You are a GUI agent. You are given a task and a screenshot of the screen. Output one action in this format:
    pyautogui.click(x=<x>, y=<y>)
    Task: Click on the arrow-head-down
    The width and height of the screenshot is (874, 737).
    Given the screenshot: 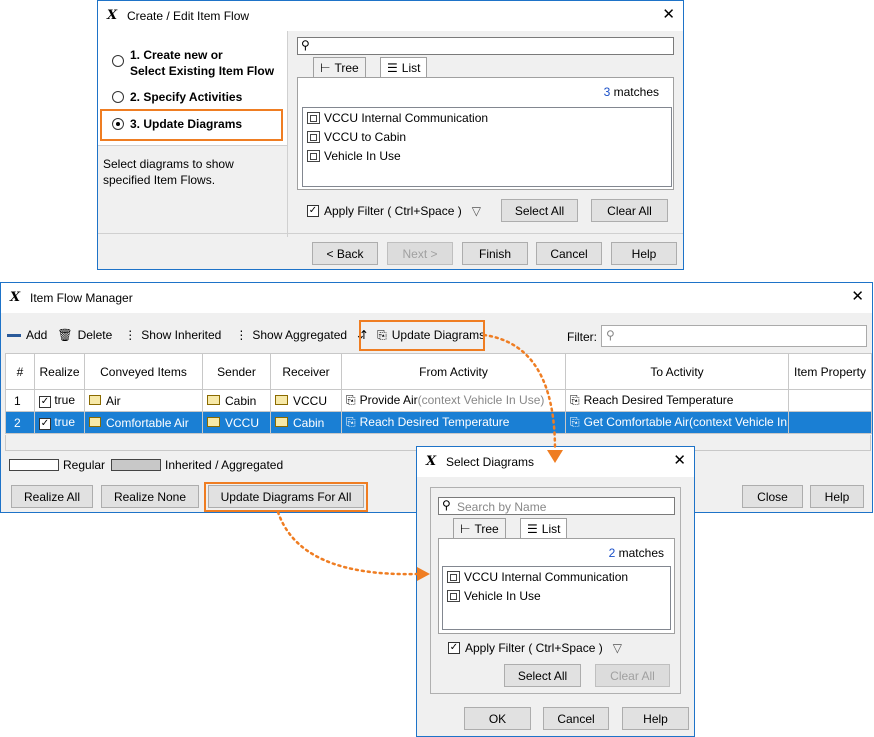 What is the action you would take?
    pyautogui.click(x=555, y=456)
    